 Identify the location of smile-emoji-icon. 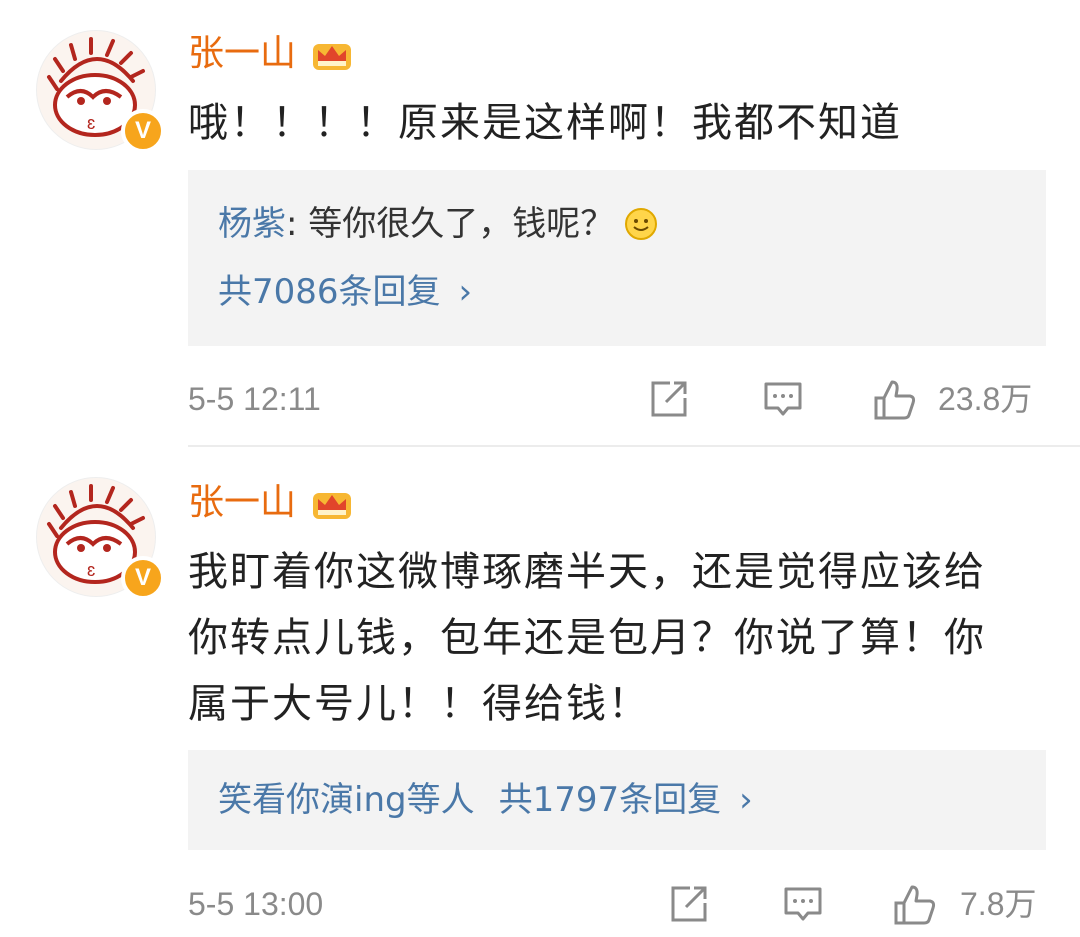
(641, 224).